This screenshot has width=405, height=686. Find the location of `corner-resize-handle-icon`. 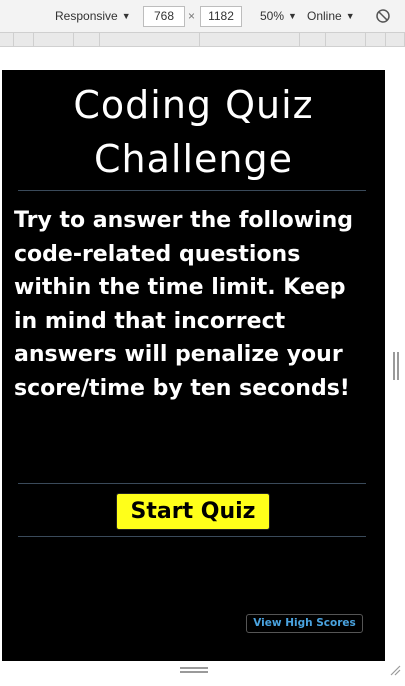

corner-resize-handle-icon is located at coordinates (395, 670).